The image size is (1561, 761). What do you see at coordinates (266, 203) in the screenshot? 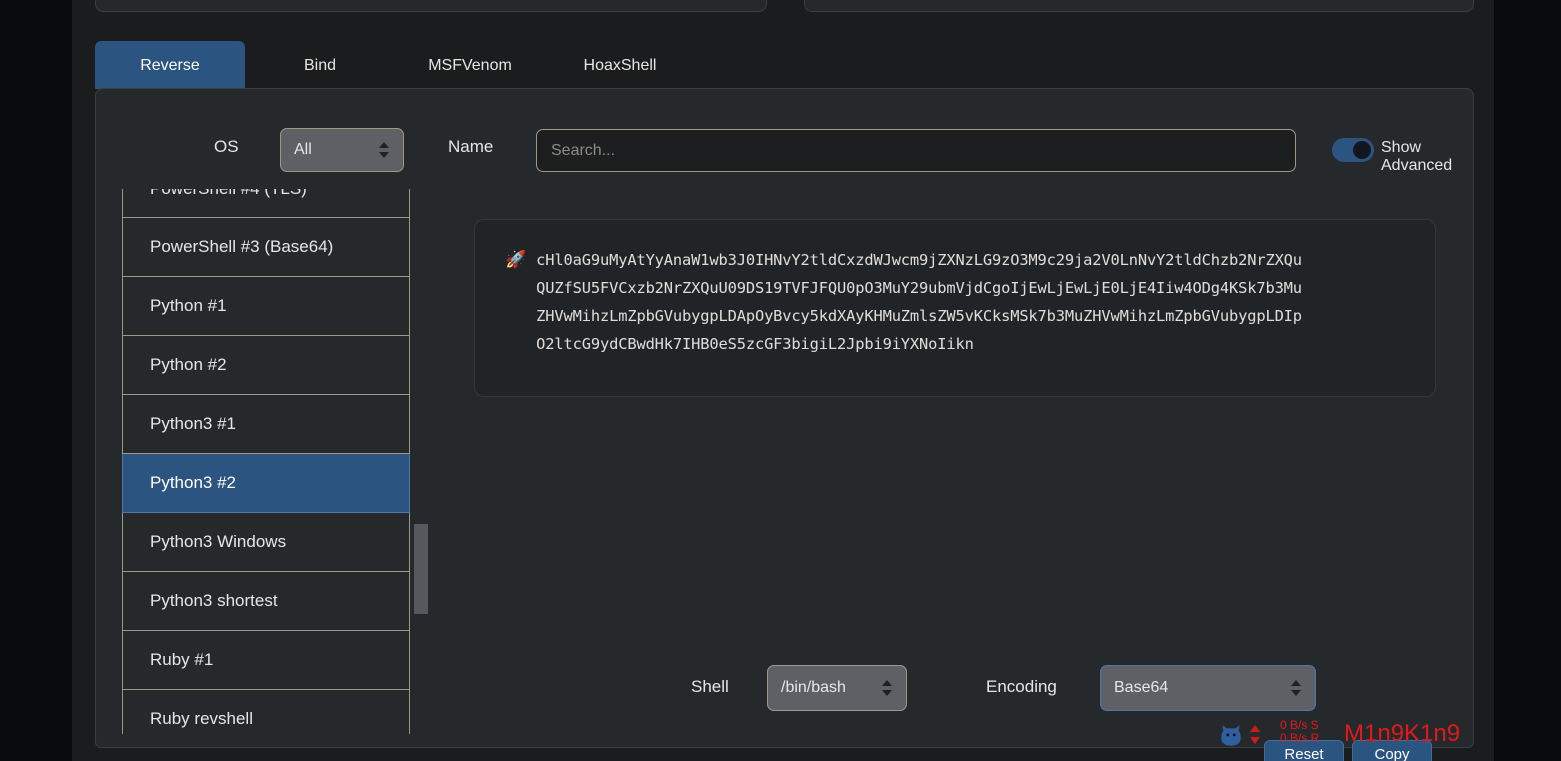
I see `list-item: PowerShell #4 (TLS)` at bounding box center [266, 203].